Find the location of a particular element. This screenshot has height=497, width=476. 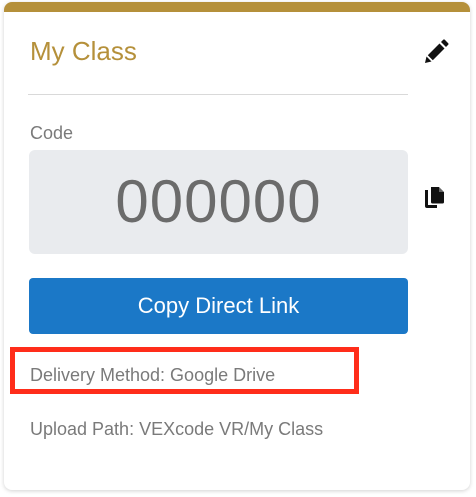

class-code-value: 000000 is located at coordinates (218, 201).